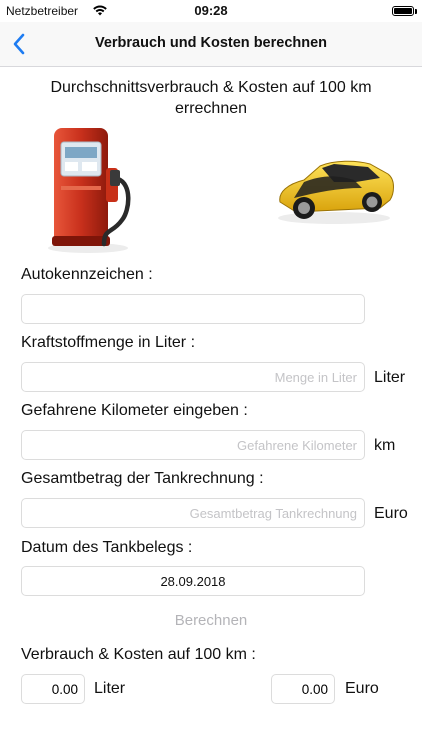 The height and width of the screenshot is (750, 422). I want to click on fuel-unit: Liter, so click(390, 377).